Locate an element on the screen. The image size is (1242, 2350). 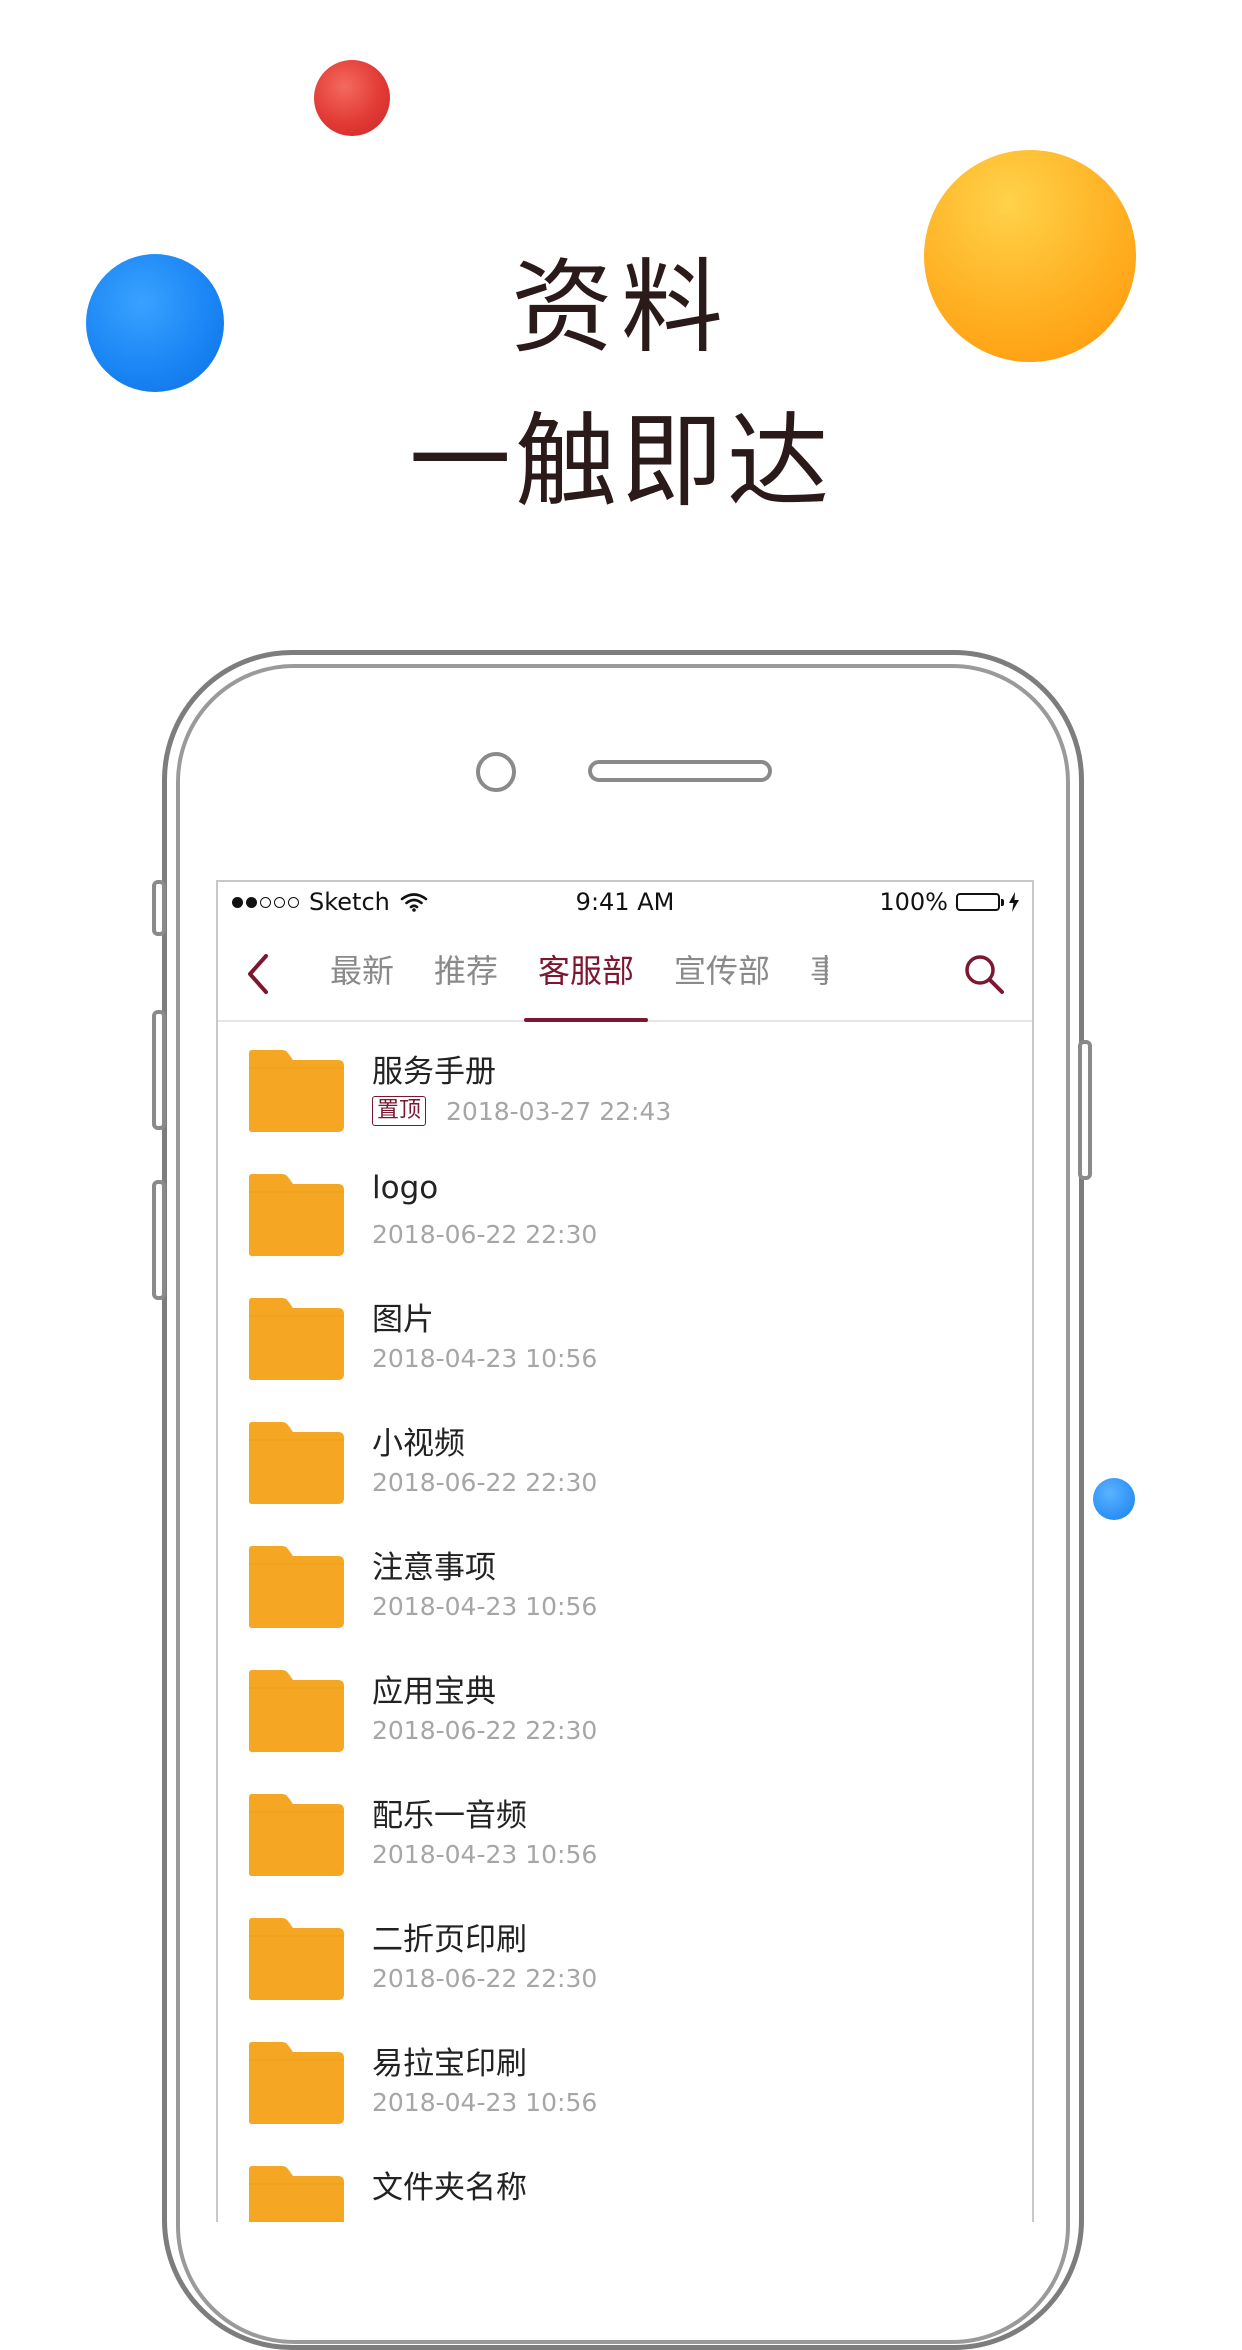
headline-line1: 资料 is located at coordinates (621, 308).